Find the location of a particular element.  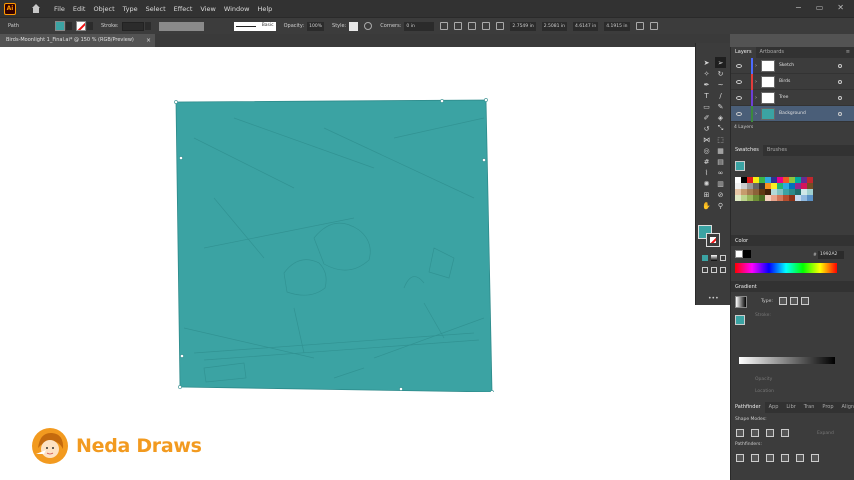

pencil-tool-icon: ✐ is located at coordinates (706, 117).